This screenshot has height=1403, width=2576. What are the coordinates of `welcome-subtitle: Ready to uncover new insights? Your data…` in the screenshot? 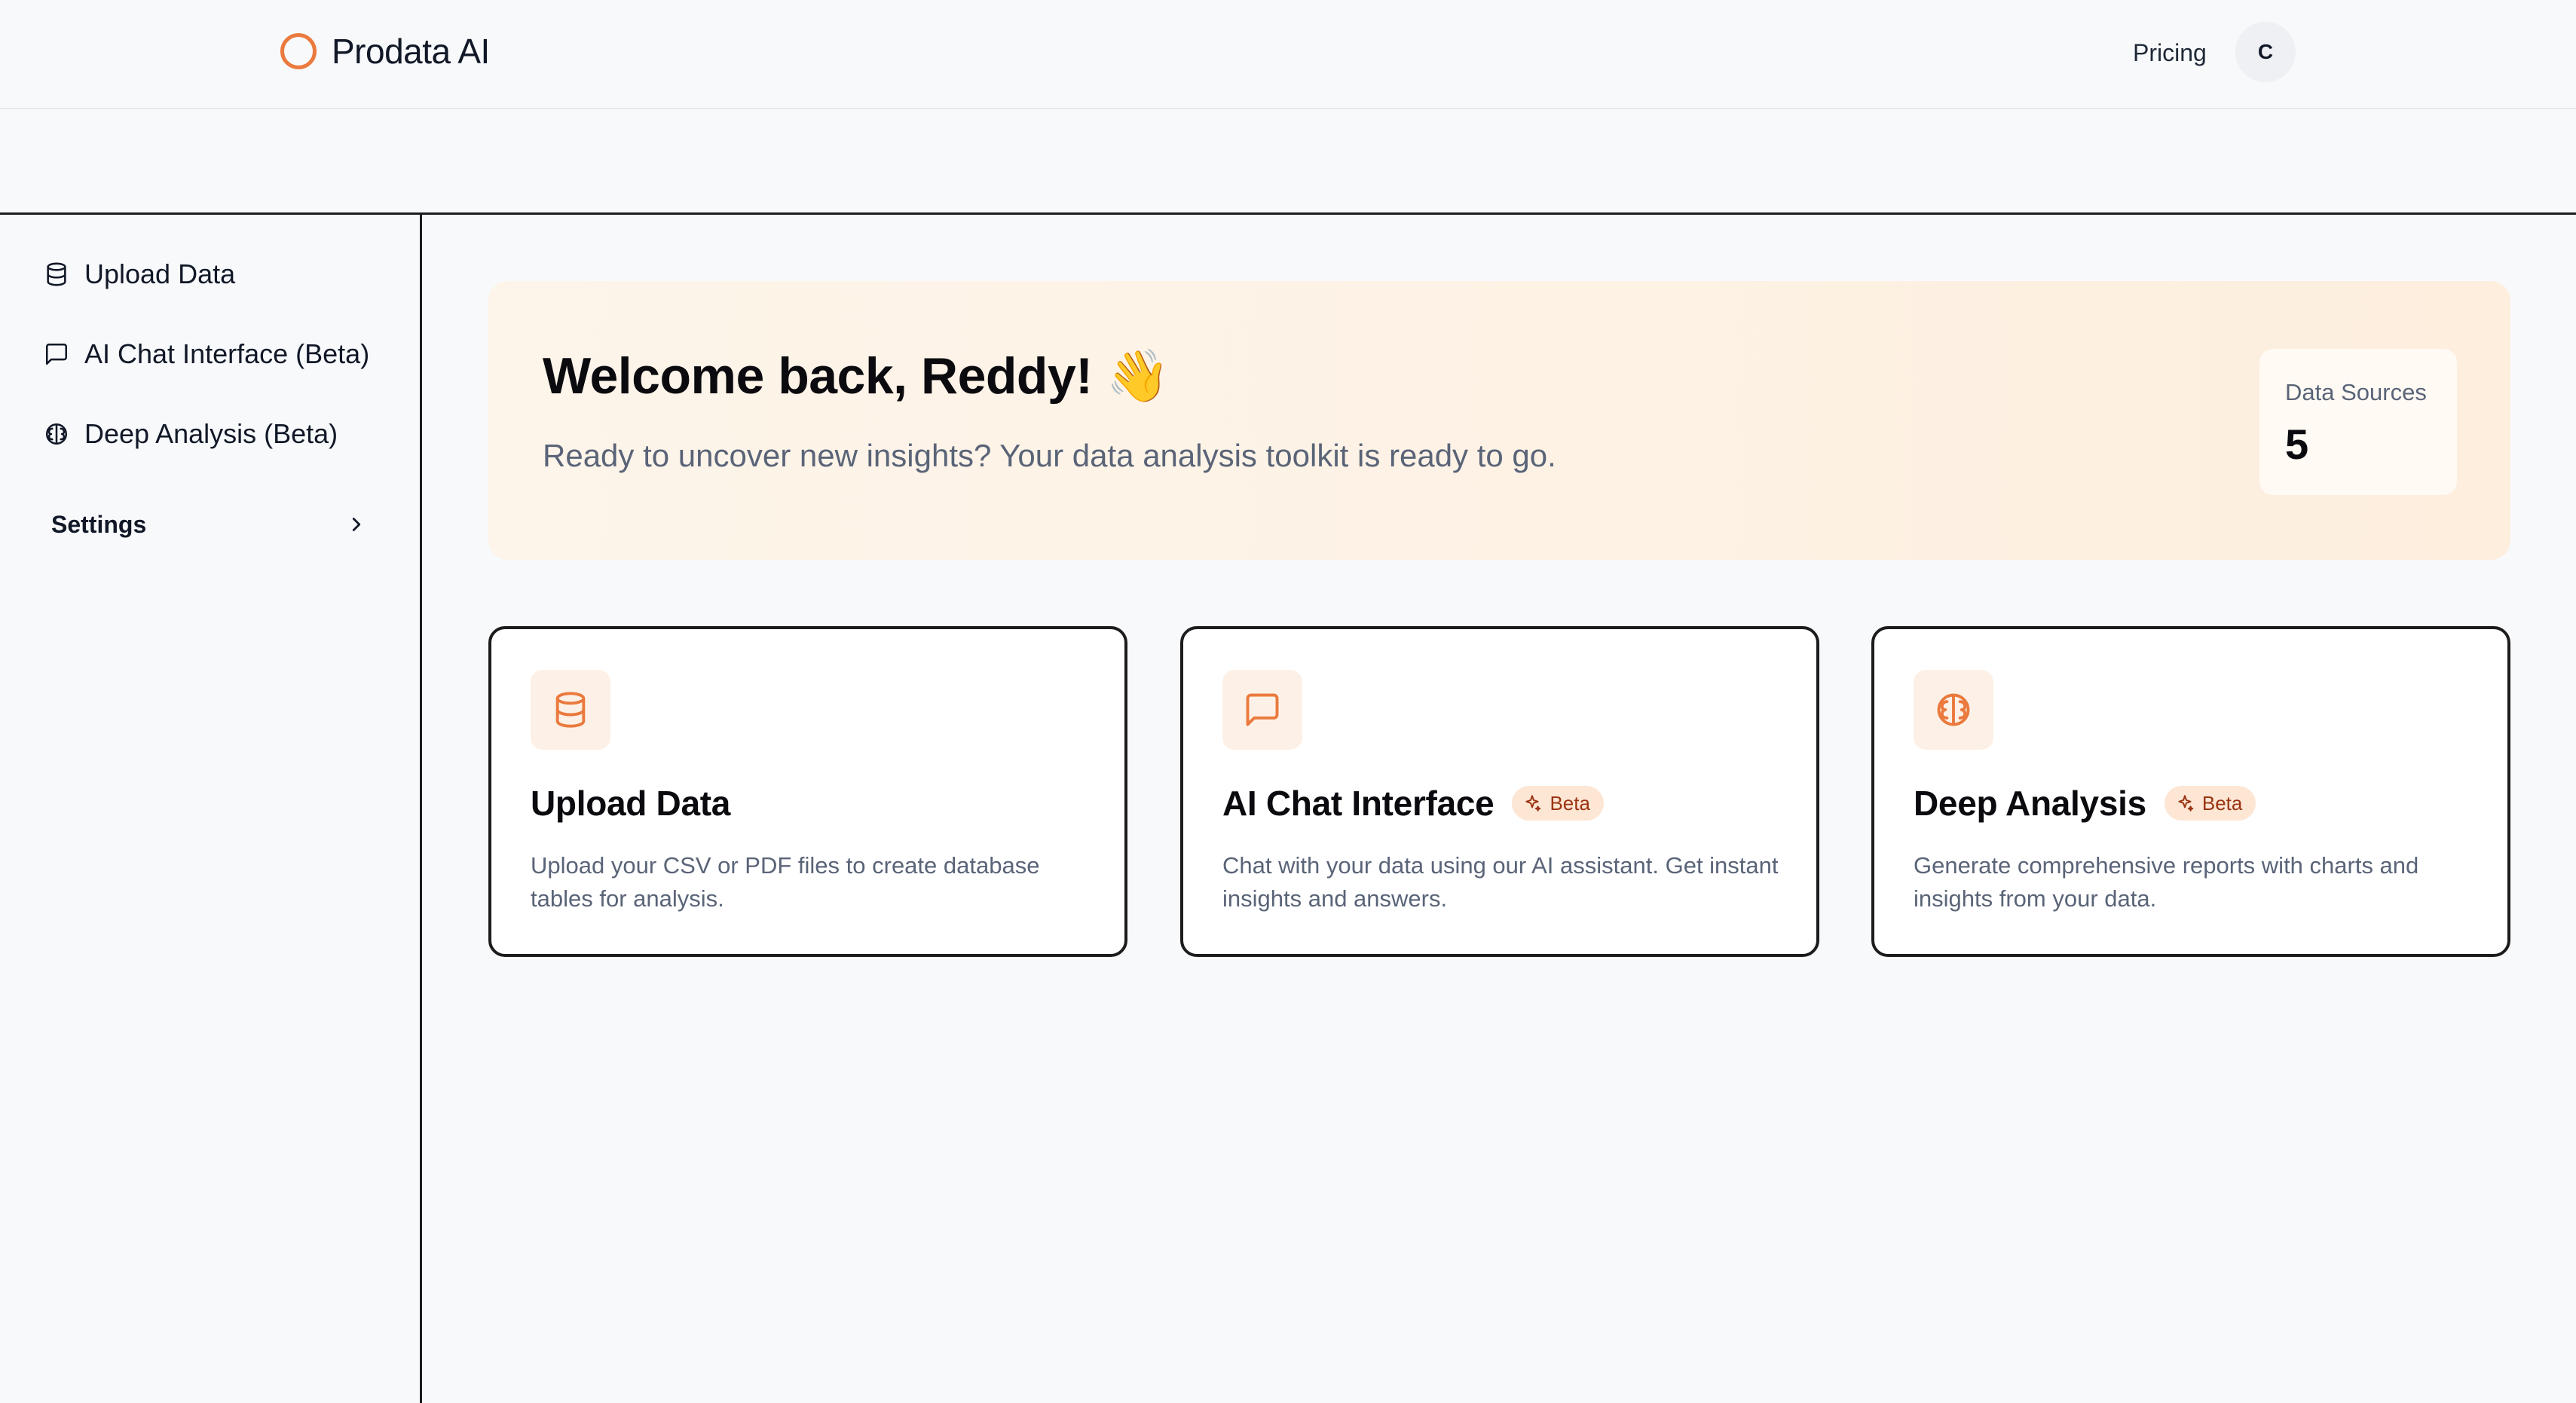 It's located at (1050, 455).